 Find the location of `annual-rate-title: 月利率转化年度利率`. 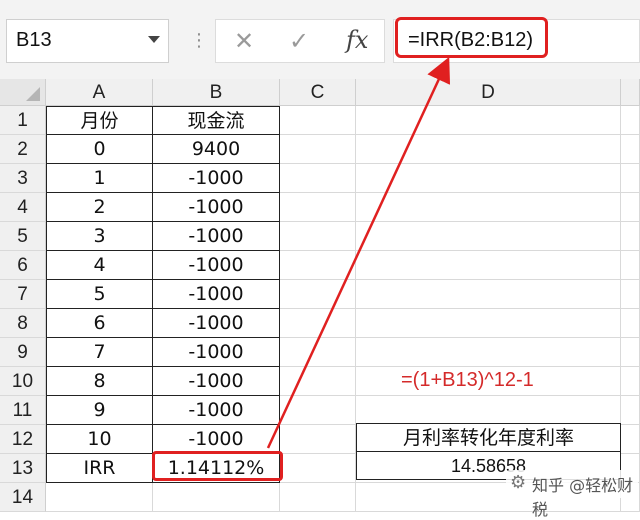

annual-rate-title: 月利率转化年度利率 is located at coordinates (488, 437).